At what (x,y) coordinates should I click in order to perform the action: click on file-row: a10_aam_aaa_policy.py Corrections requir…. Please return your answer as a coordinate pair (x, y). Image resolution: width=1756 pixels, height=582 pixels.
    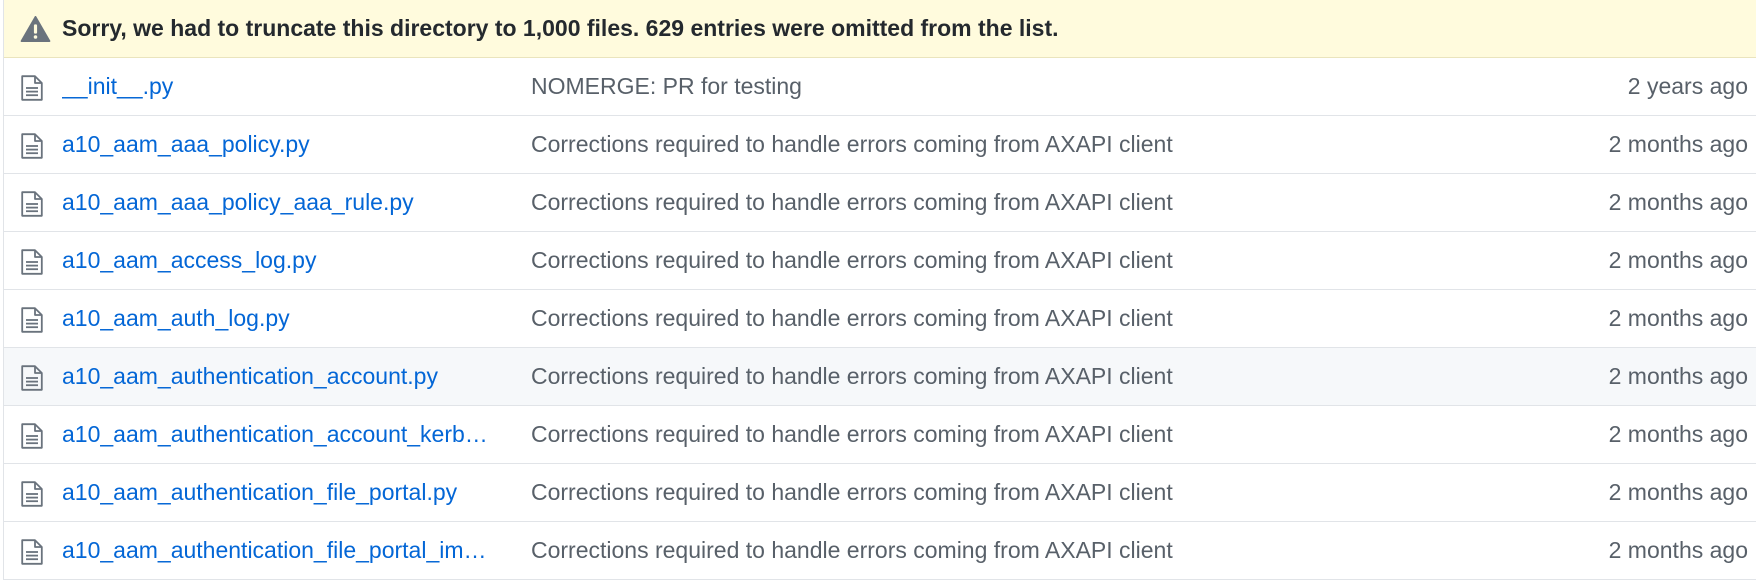
    Looking at the image, I should click on (880, 145).